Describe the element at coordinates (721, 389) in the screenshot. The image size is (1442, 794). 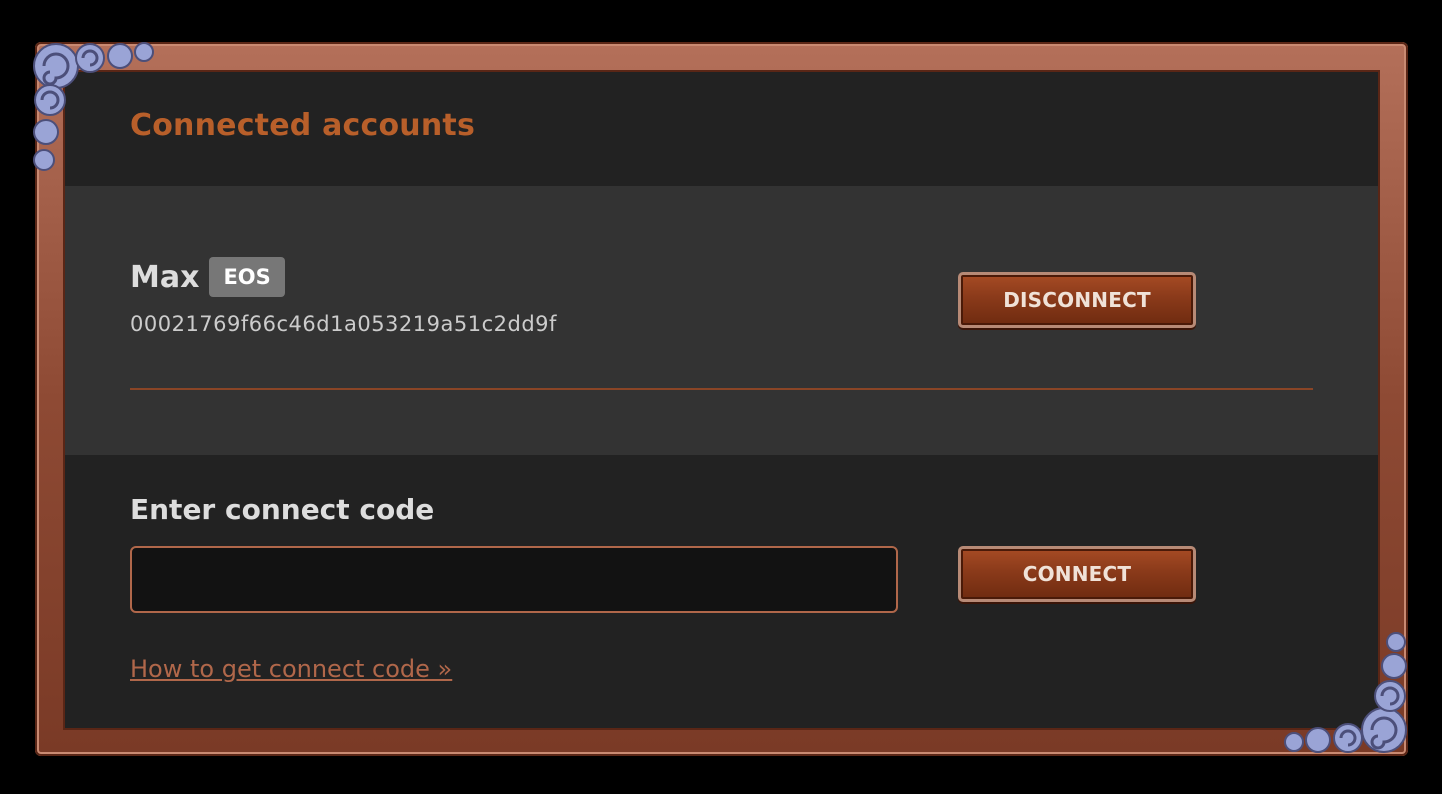
I see `divider` at that location.